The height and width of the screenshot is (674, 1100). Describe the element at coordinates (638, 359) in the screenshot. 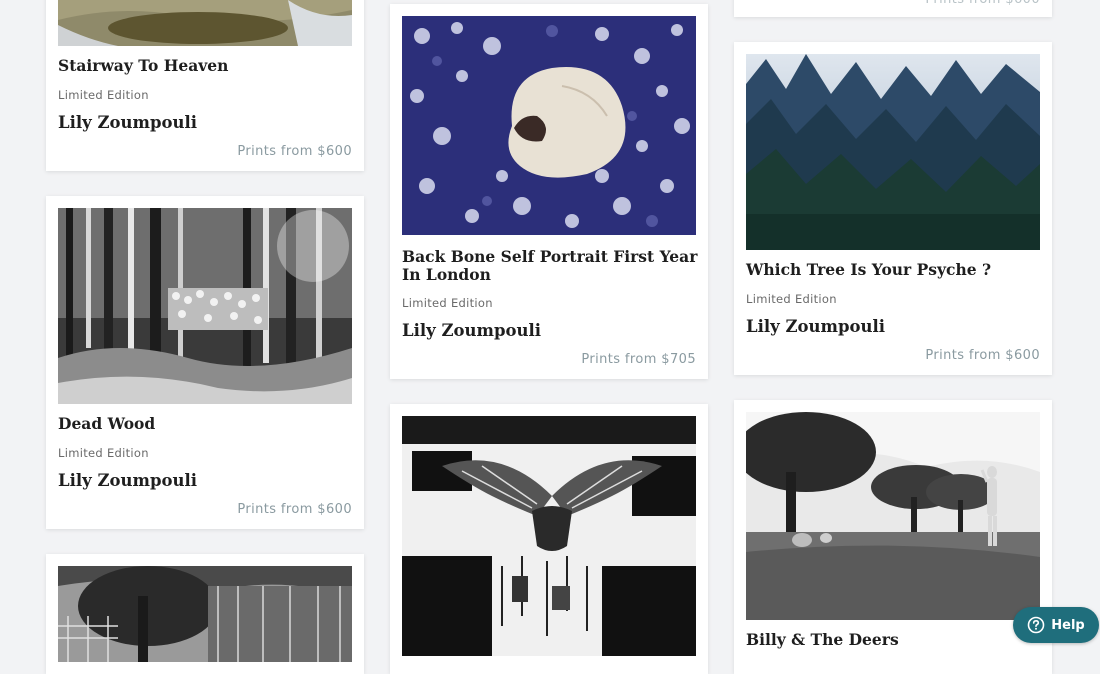

I see `price-label: Prints from $705` at that location.